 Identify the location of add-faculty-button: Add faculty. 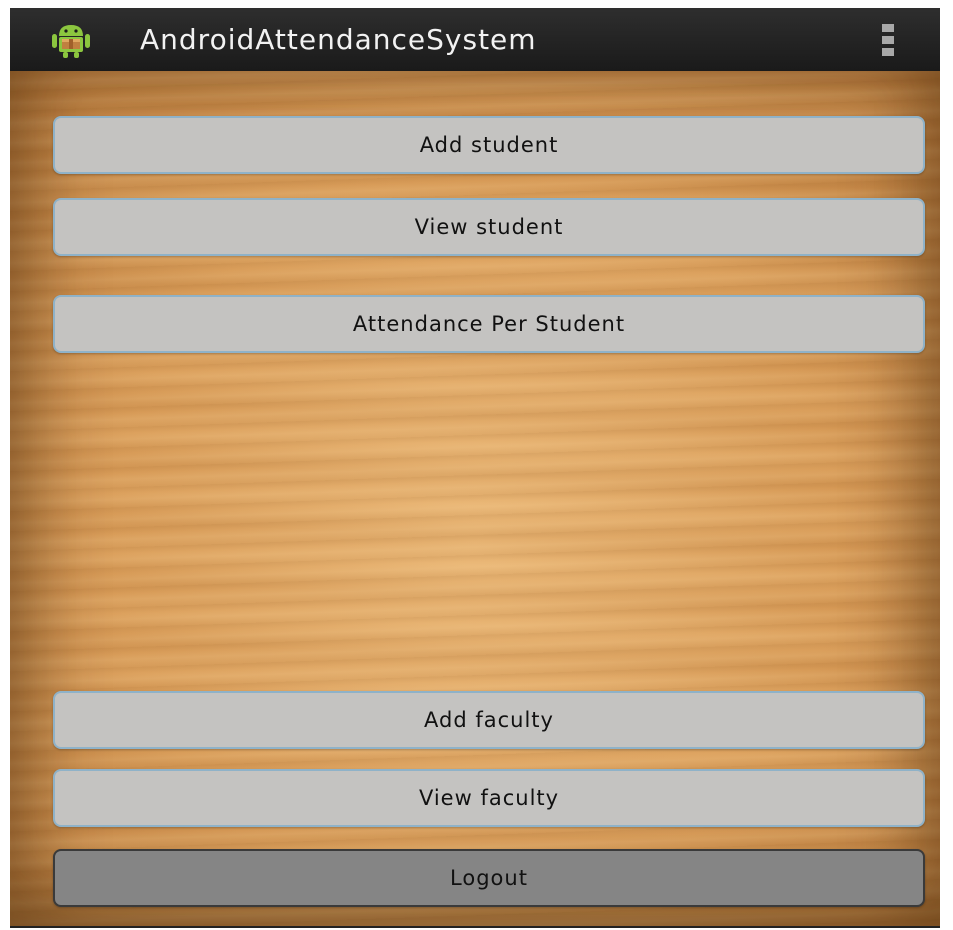
(489, 720).